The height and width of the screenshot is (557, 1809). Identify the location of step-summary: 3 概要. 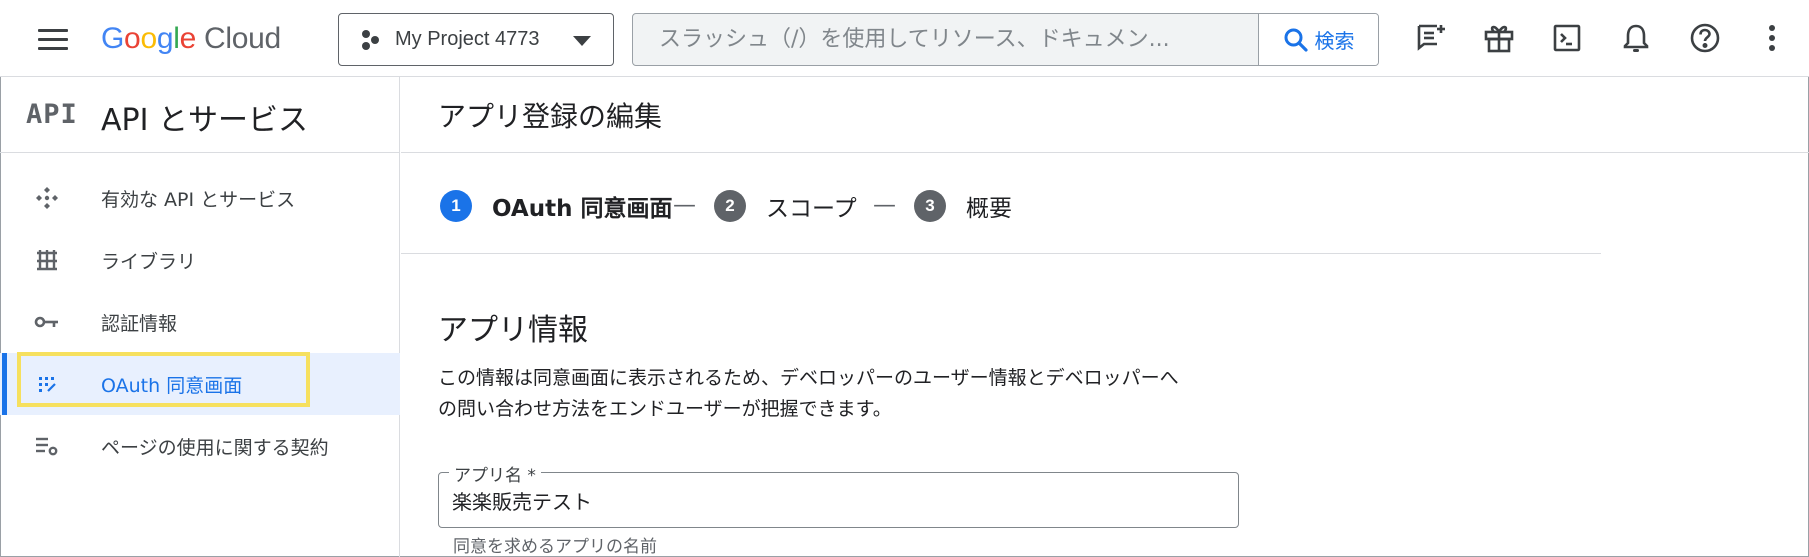
(963, 206).